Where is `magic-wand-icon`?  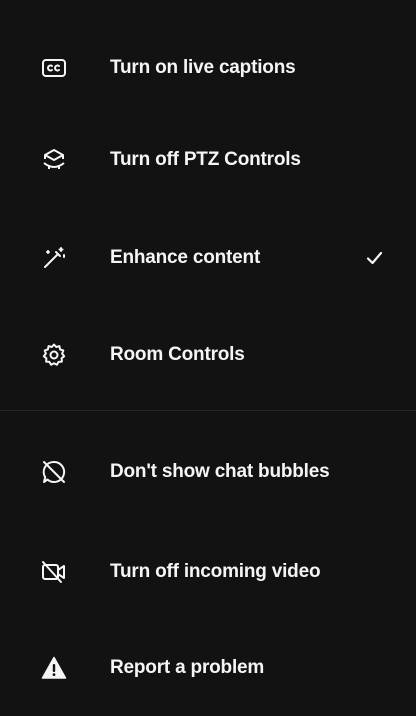
magic-wand-icon is located at coordinates (54, 258).